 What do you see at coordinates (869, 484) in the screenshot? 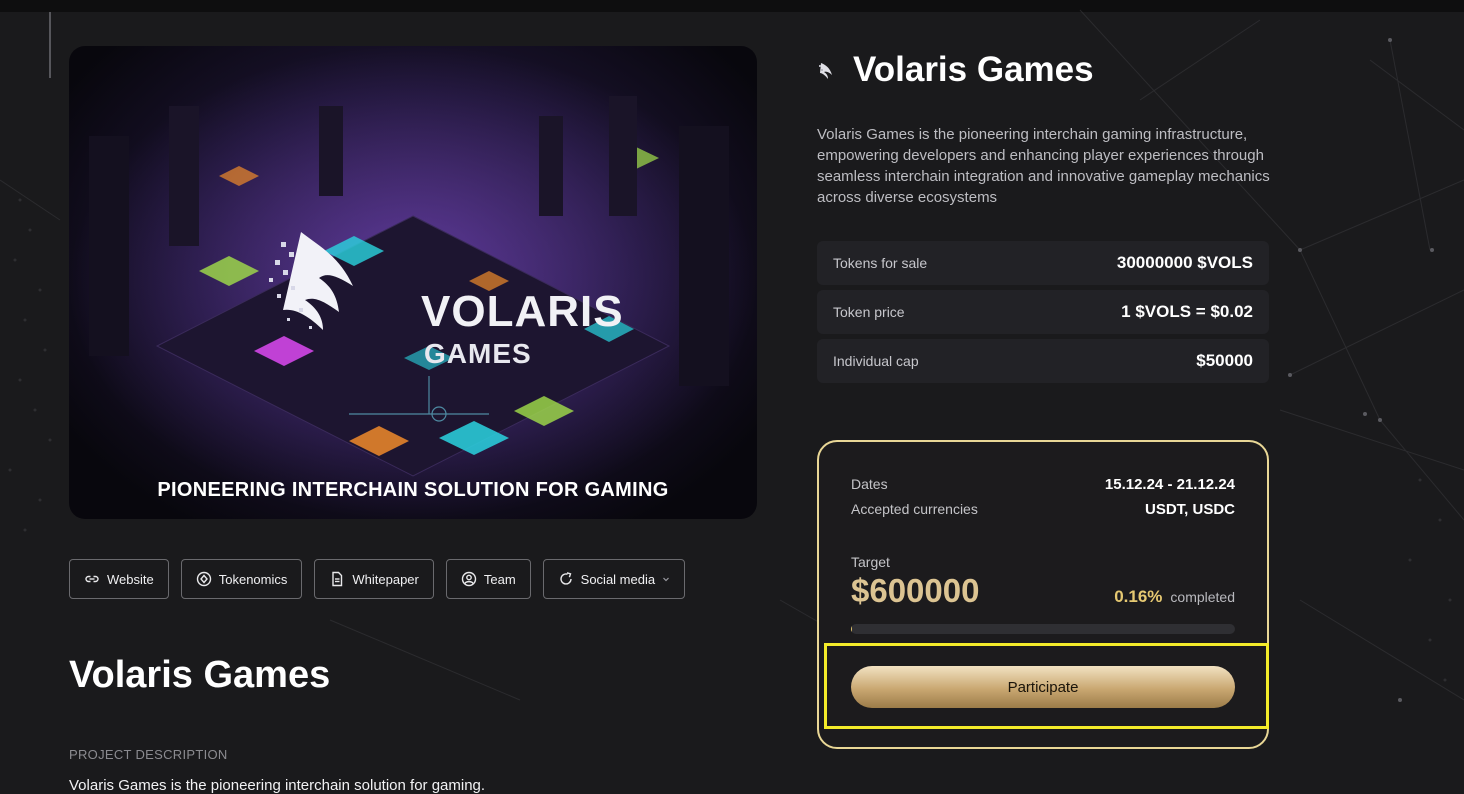
I see `dates-label: Dates` at bounding box center [869, 484].